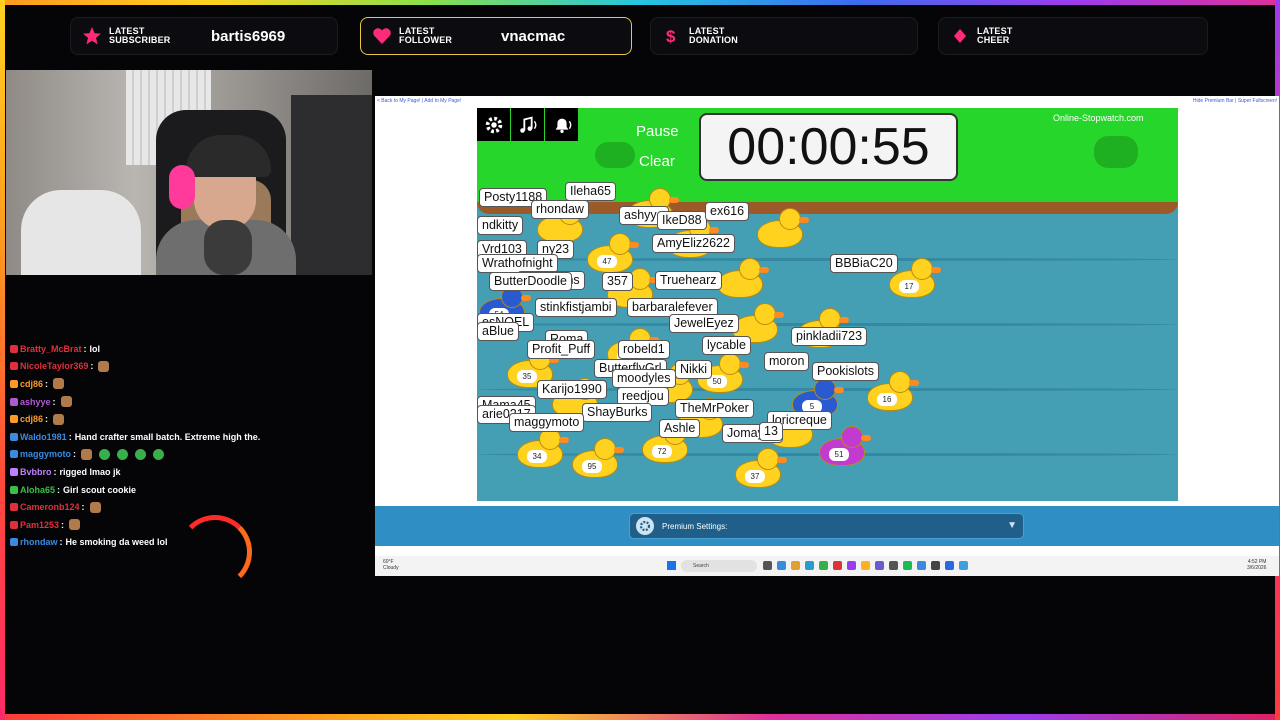  I want to click on frame-bottom, so click(640, 717).